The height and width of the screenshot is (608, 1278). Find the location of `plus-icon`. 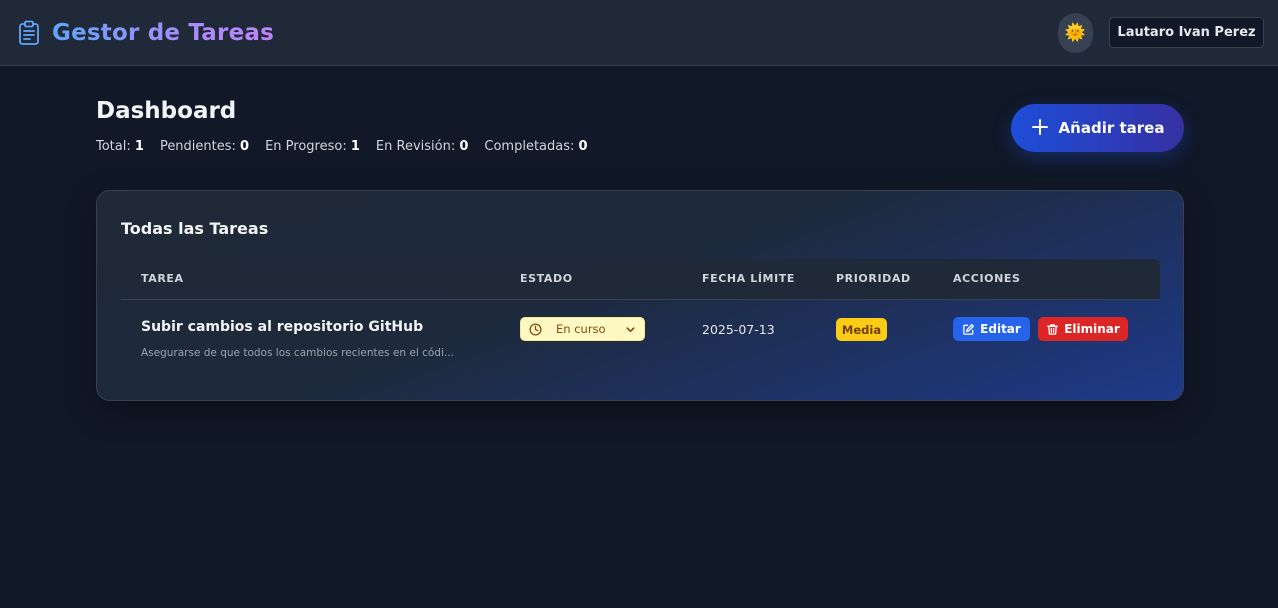

plus-icon is located at coordinates (1040, 127).